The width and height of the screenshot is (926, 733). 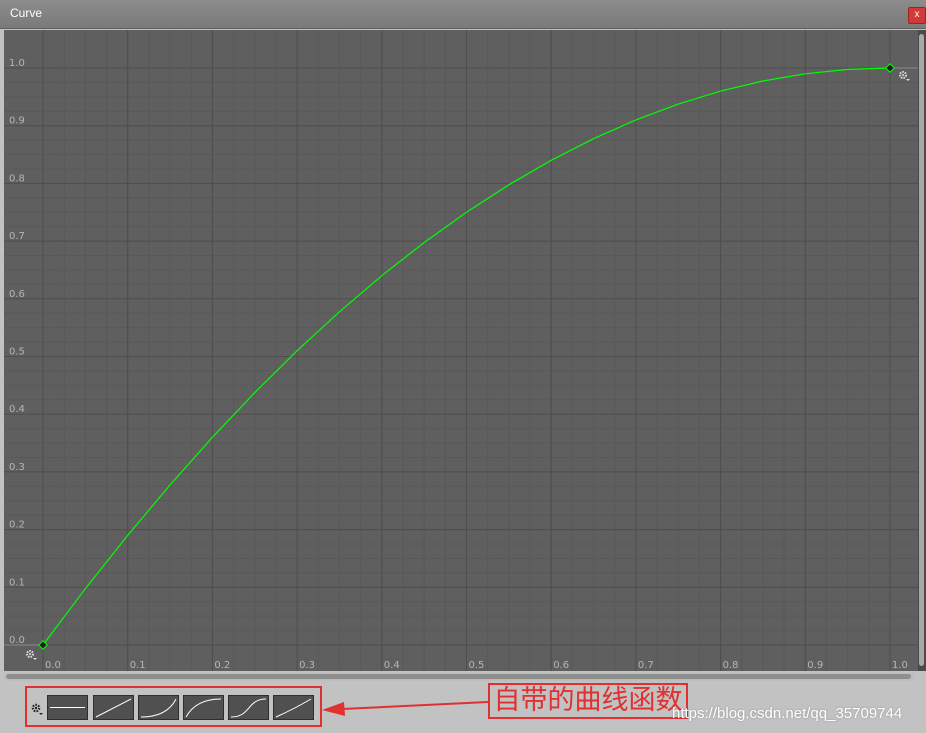 I want to click on preset-linear, so click(x=113, y=707).